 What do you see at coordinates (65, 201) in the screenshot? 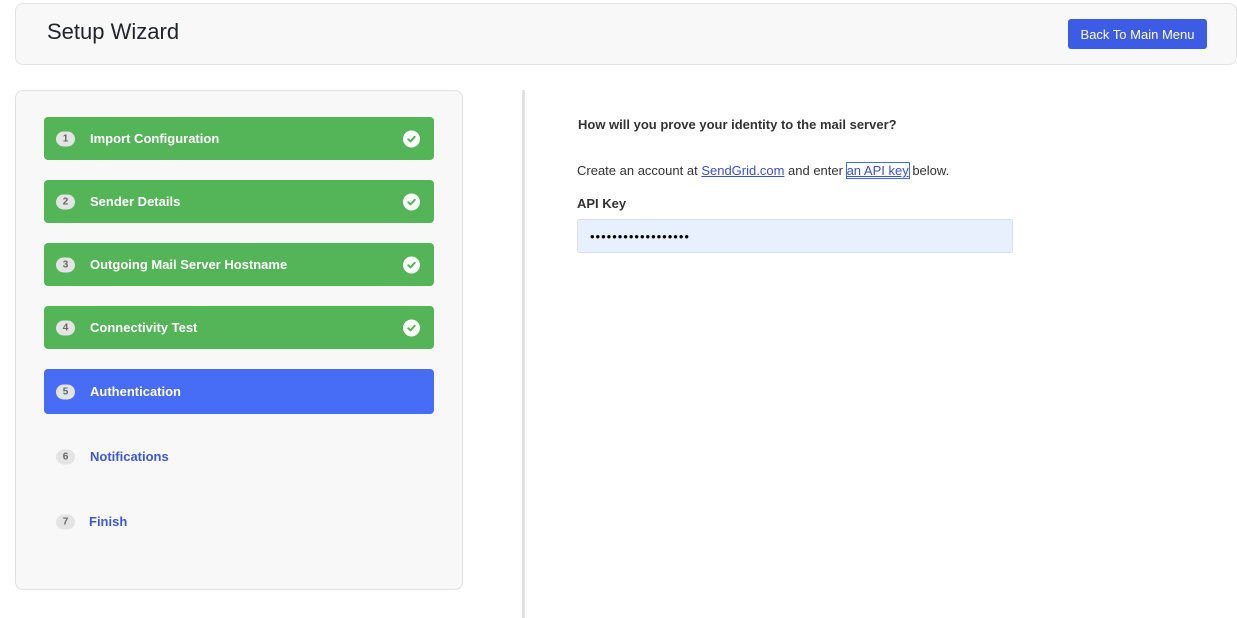
I see `step-number-badge: 2` at bounding box center [65, 201].